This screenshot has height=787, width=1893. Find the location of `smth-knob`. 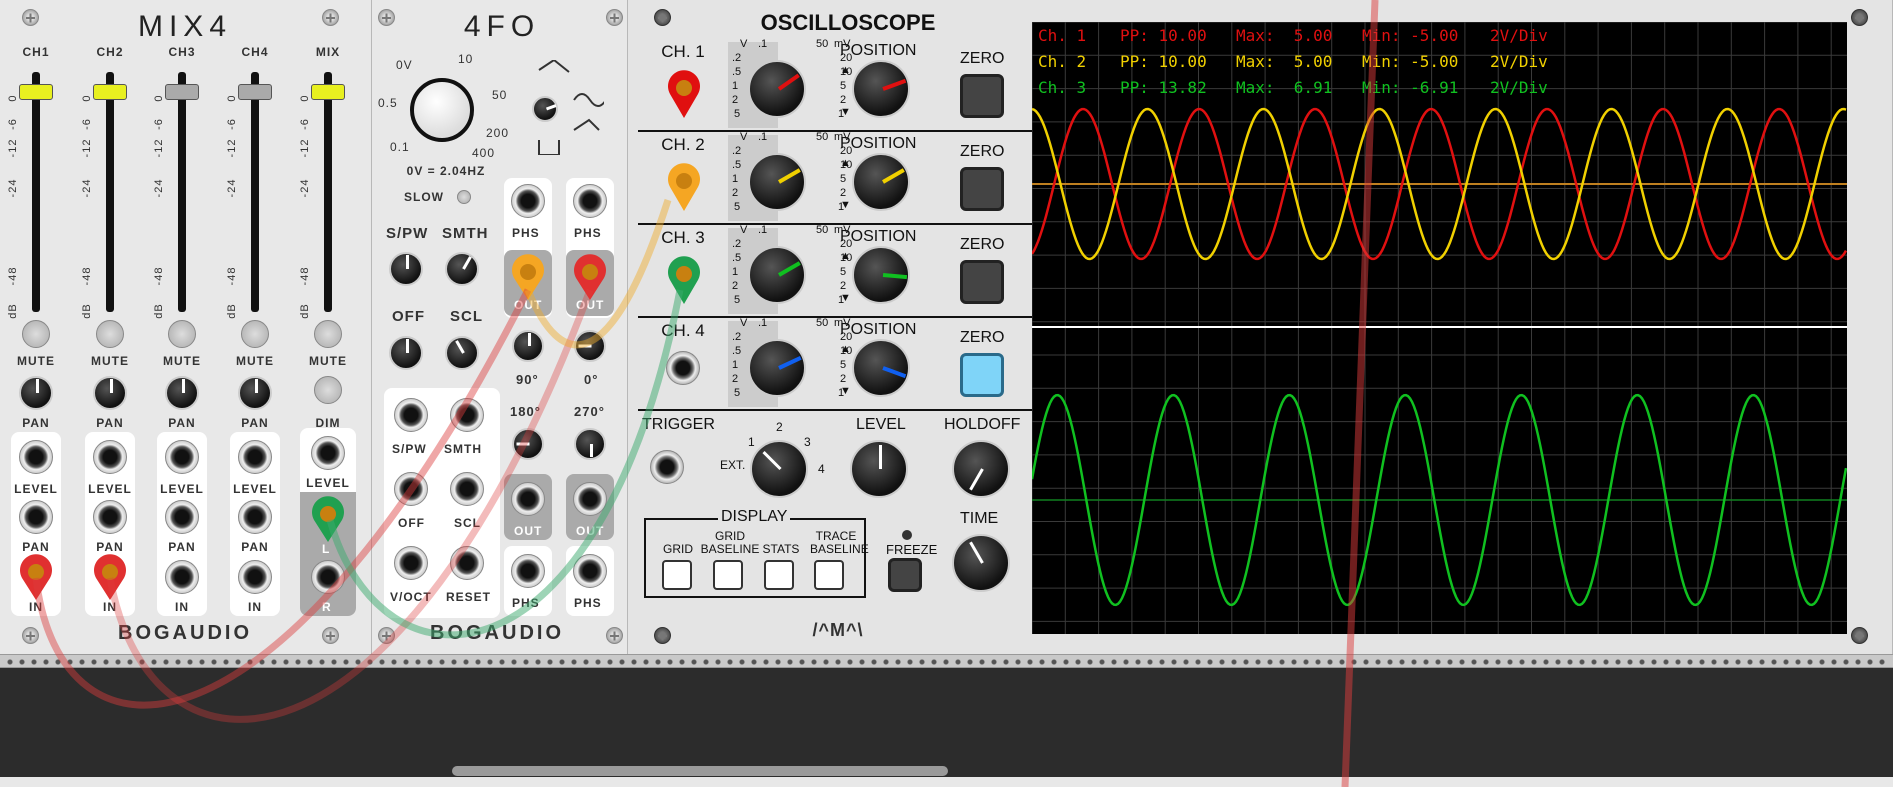

smth-knob is located at coordinates (462, 269).